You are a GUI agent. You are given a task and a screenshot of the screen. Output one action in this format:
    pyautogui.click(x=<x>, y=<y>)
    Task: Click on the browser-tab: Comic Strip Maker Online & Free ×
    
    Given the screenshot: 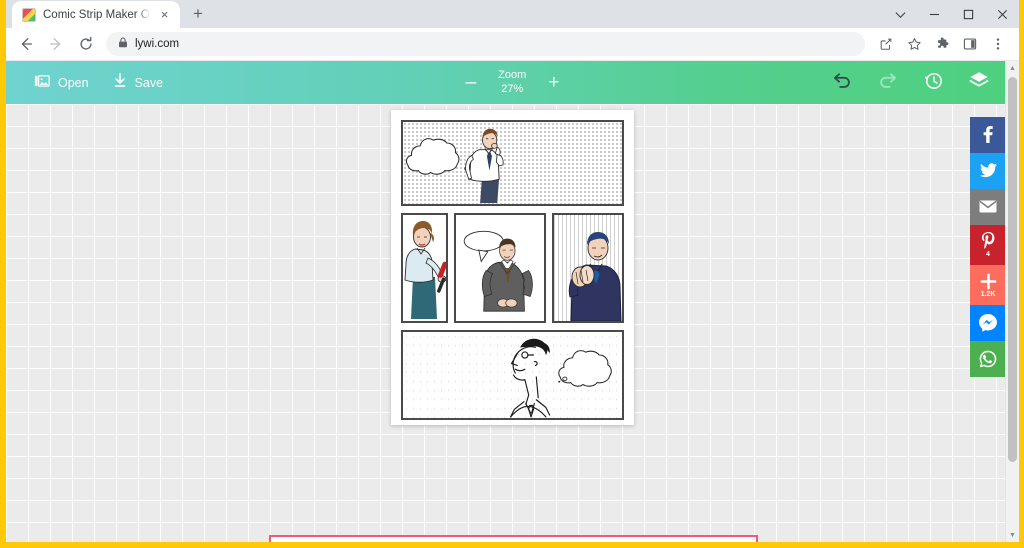 What is the action you would take?
    pyautogui.click(x=96, y=14)
    